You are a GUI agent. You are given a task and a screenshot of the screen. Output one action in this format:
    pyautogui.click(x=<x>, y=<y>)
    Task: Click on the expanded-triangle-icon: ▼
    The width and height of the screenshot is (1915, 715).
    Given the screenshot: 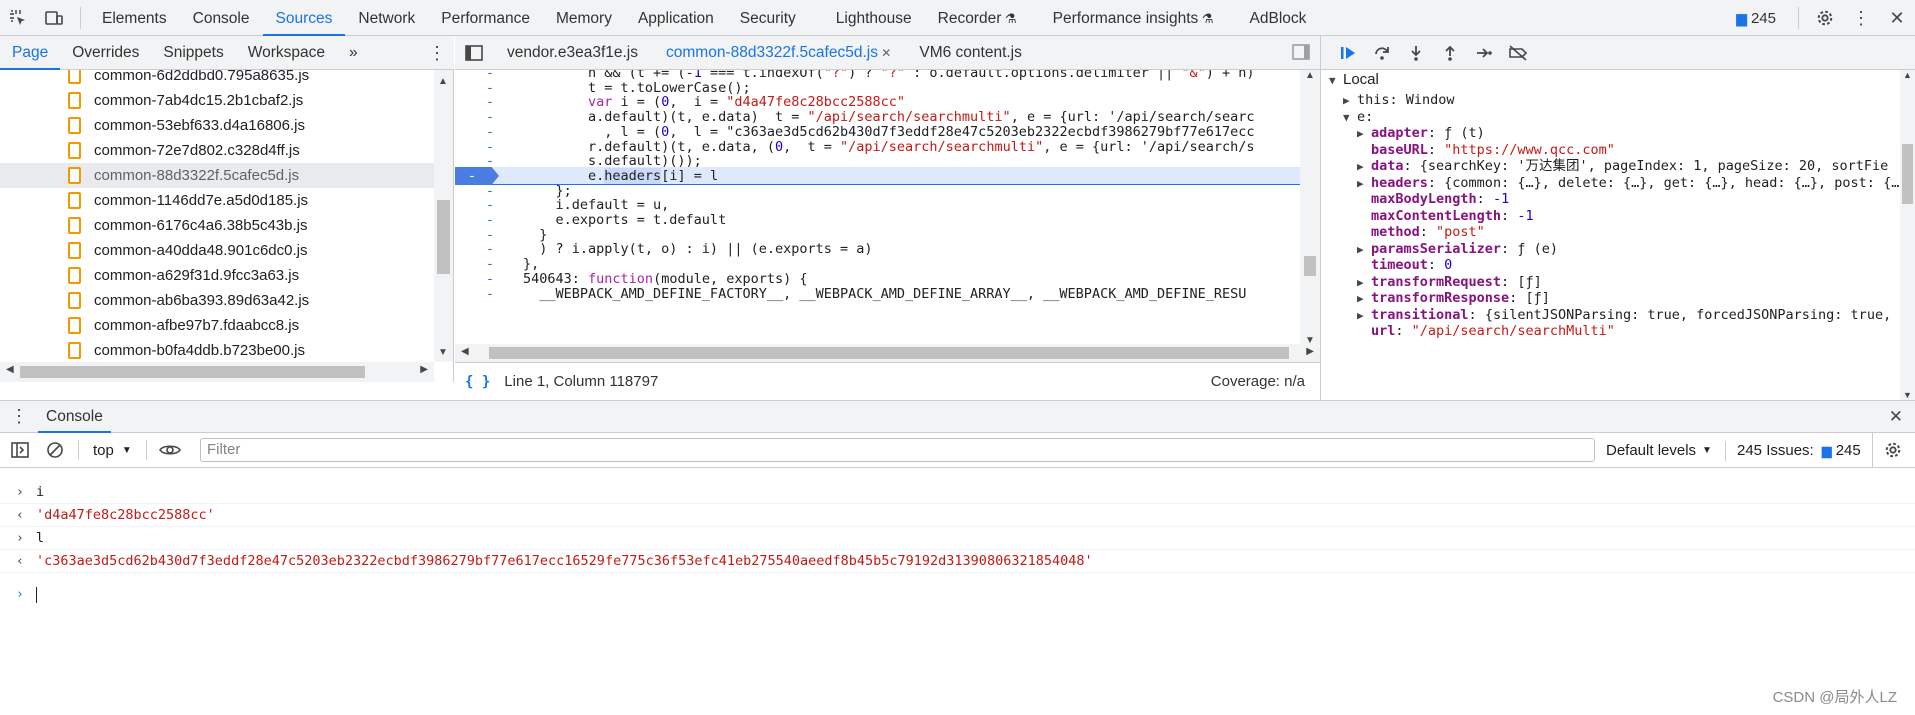 What is the action you would take?
    pyautogui.click(x=1332, y=80)
    